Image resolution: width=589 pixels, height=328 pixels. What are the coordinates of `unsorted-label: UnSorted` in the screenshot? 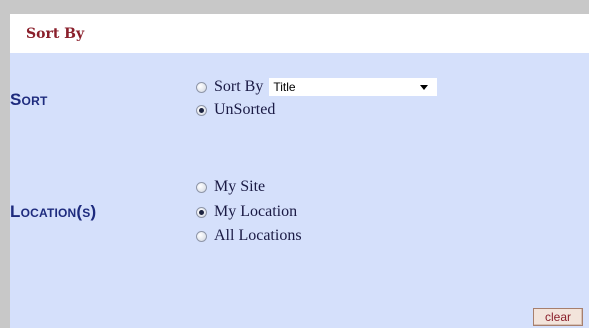 It's located at (245, 109).